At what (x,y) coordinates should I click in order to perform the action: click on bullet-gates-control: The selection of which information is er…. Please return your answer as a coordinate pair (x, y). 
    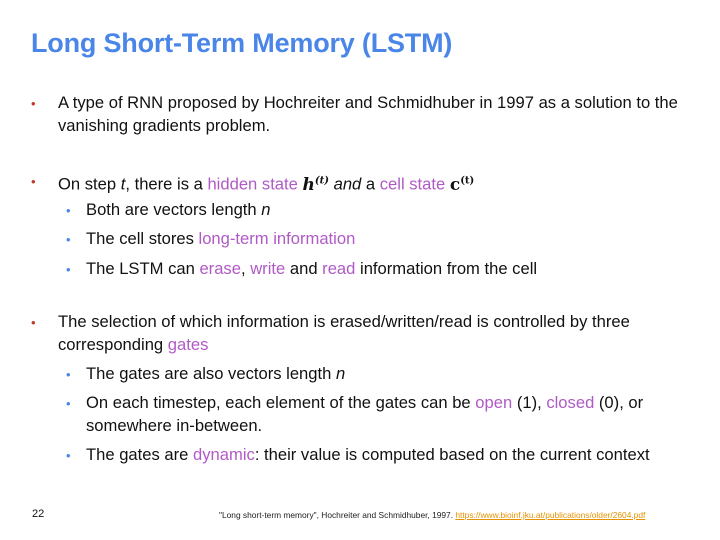
    Looking at the image, I should click on (344, 333).